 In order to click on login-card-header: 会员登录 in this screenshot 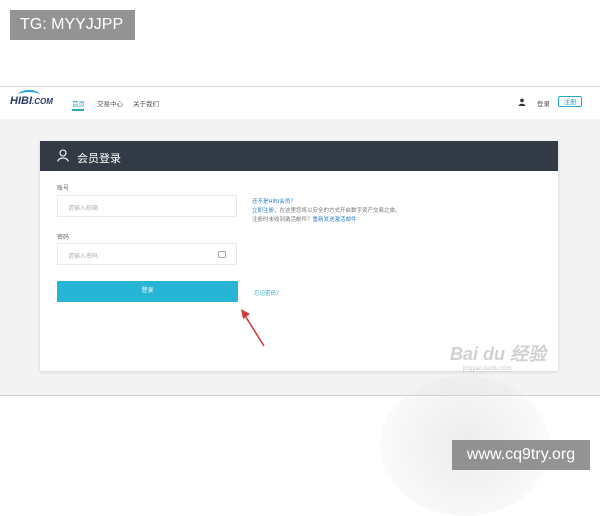, I will do `click(299, 156)`.